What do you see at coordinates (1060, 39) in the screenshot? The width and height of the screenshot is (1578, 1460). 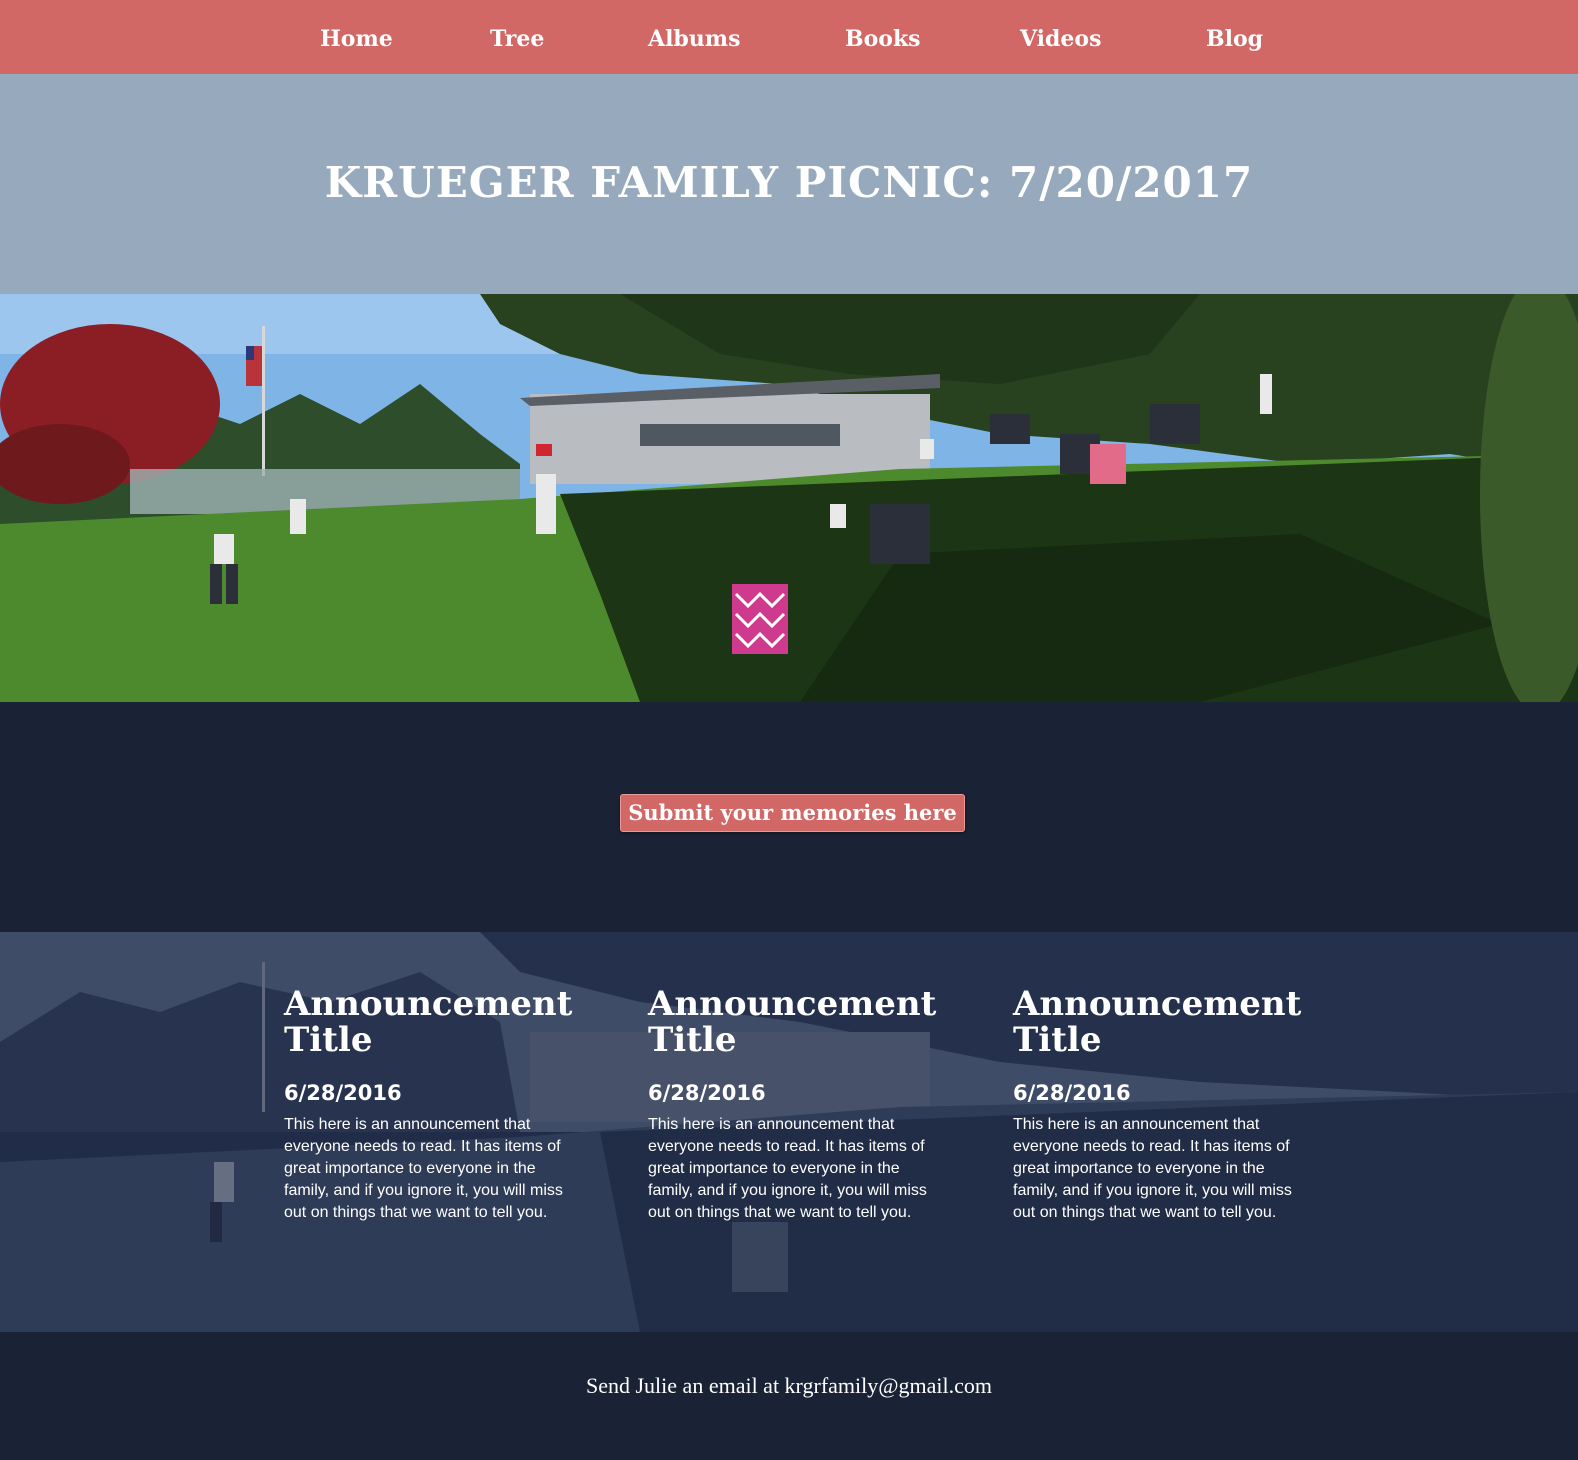 I see `nav-videos-link: Videos` at bounding box center [1060, 39].